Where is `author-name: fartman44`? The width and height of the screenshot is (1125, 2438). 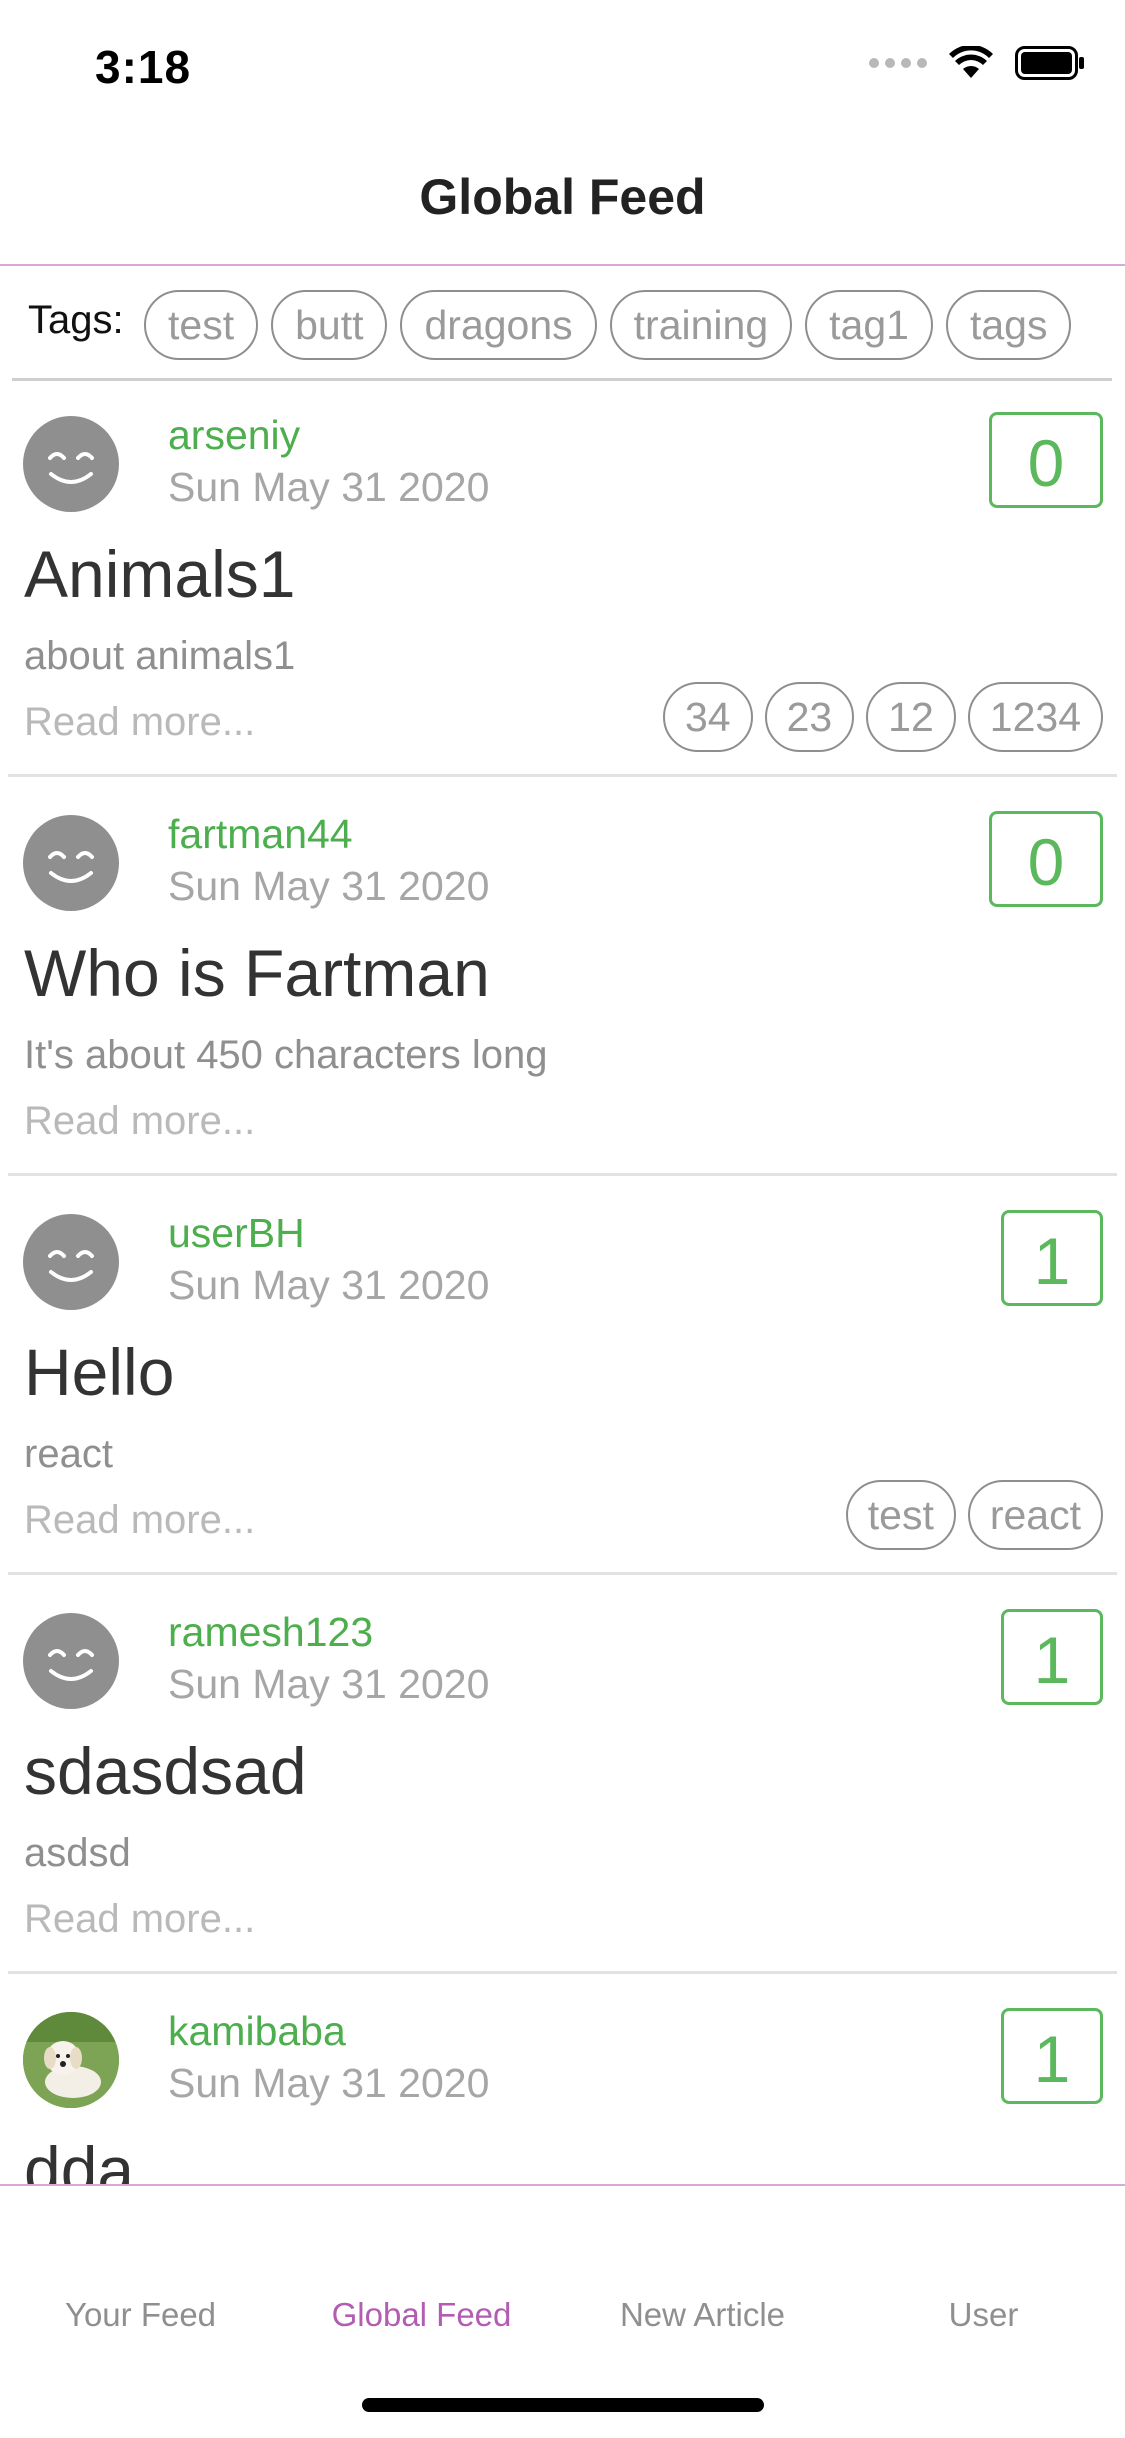 author-name: fartman44 is located at coordinates (260, 834).